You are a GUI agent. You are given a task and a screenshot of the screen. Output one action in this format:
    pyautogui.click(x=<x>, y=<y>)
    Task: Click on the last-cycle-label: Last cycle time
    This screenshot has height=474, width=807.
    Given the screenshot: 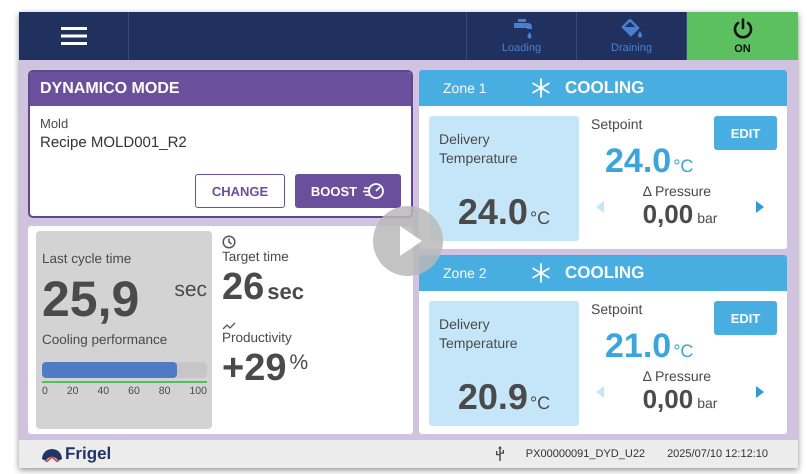 What is the action you would take?
    pyautogui.click(x=87, y=258)
    